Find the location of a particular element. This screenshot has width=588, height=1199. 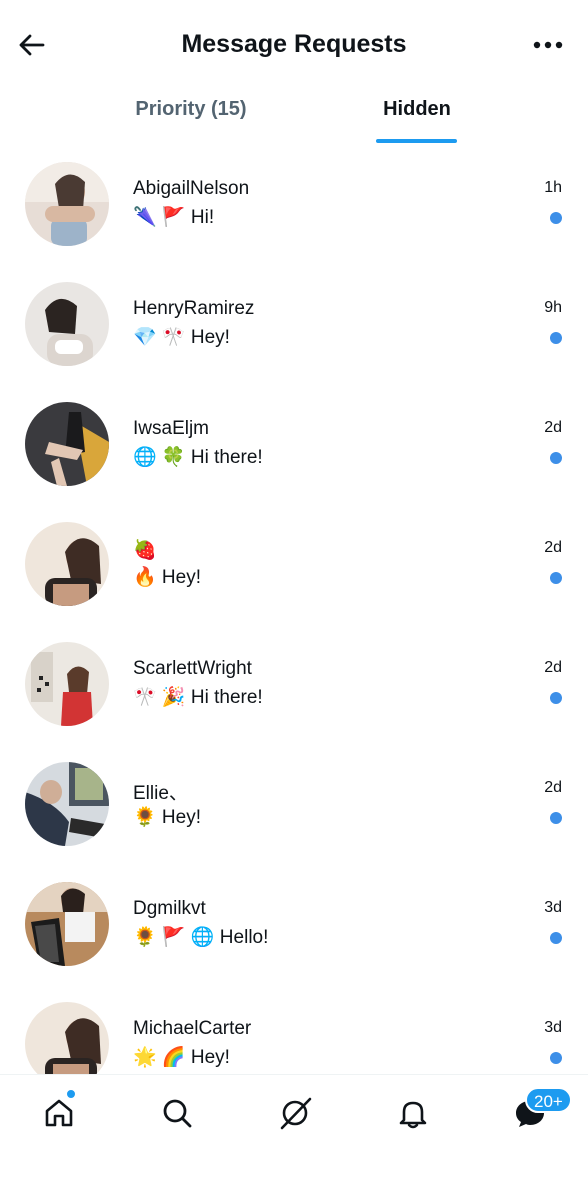

conversation-row: 🍓 🔥 Hey! 2d is located at coordinates (294, 564).